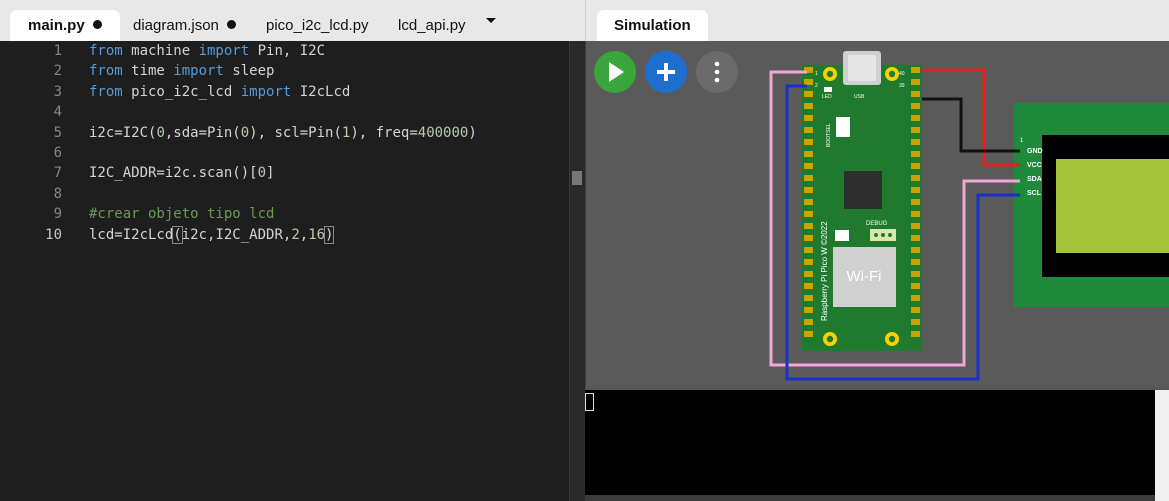 This screenshot has height=501, width=1169. Describe the element at coordinates (220, 91) in the screenshot. I see `code-text: from pico_i2c_lcd import I2cLcd` at that location.